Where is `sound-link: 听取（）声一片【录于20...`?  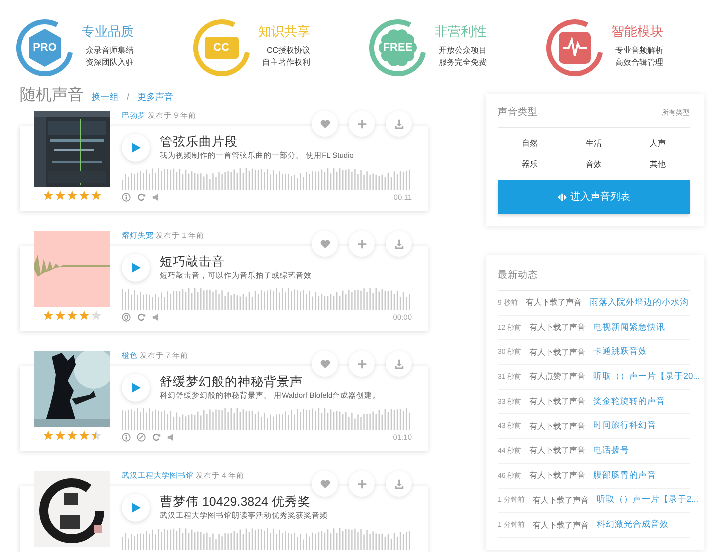 sound-link: 听取（）声一片【录于20... is located at coordinates (647, 376).